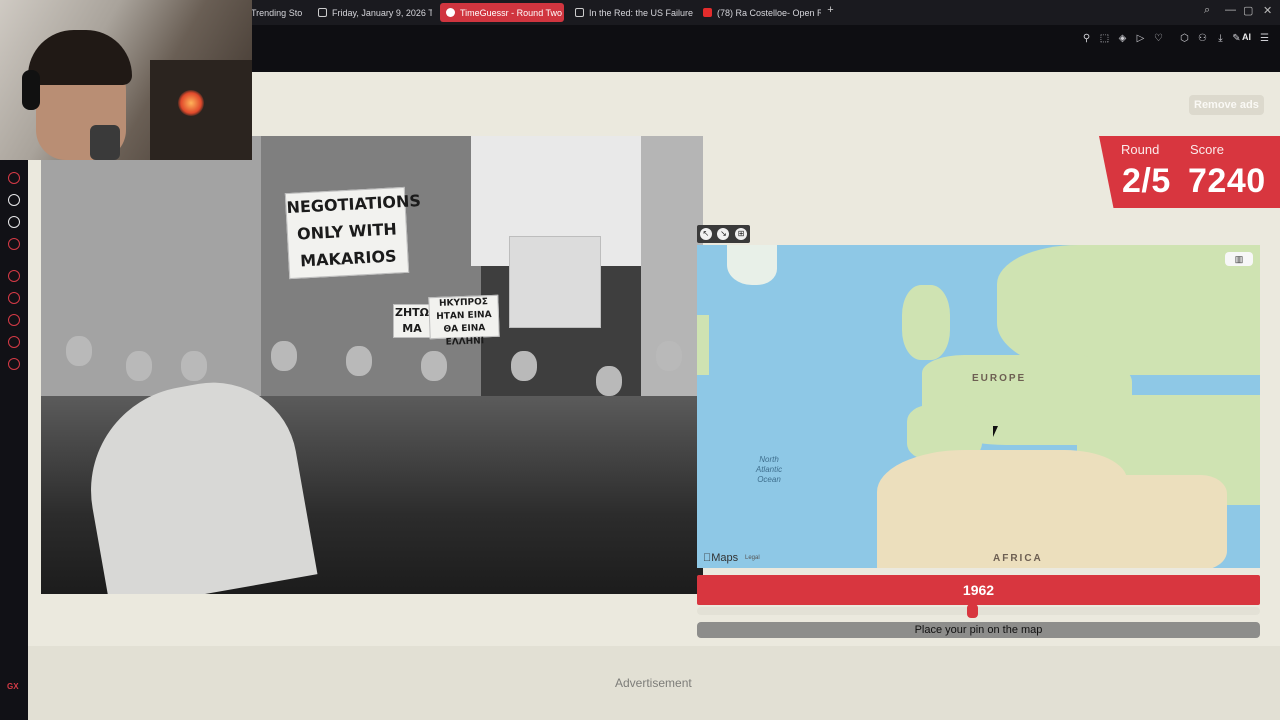 This screenshot has height=720, width=1280. Describe the element at coordinates (1140, 38) in the screenshot. I see `play-icon: ▷` at that location.